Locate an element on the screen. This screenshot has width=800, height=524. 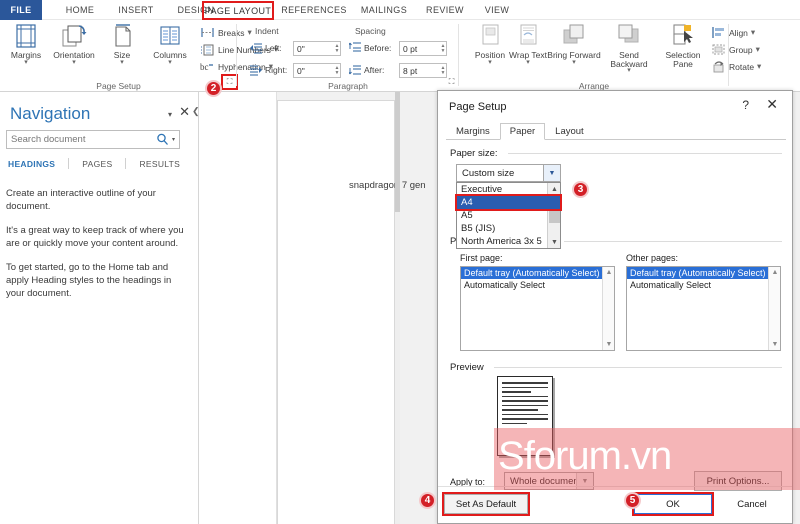
dropdown-option-north-america-3x5: North America 3x 5 is located at coordinates (508, 241).